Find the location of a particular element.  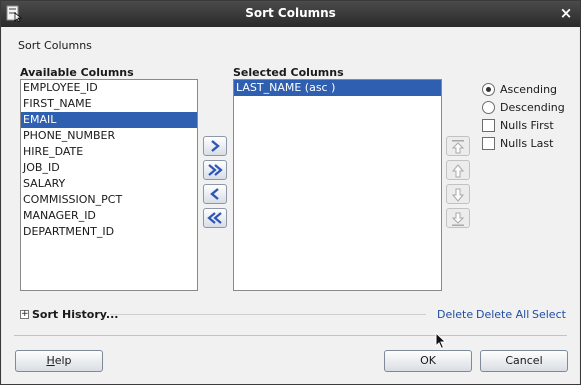

mouse-cursor-icon is located at coordinates (441, 341).